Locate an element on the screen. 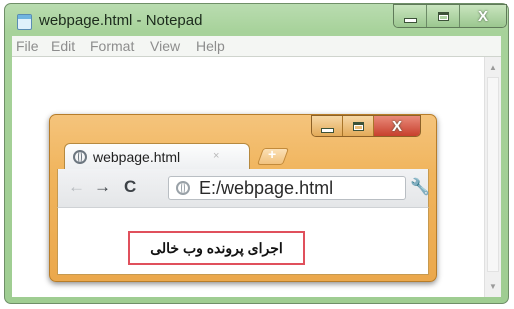 This screenshot has height=309, width=514. notepad-title: webpage.html - Notepad is located at coordinates (121, 20).